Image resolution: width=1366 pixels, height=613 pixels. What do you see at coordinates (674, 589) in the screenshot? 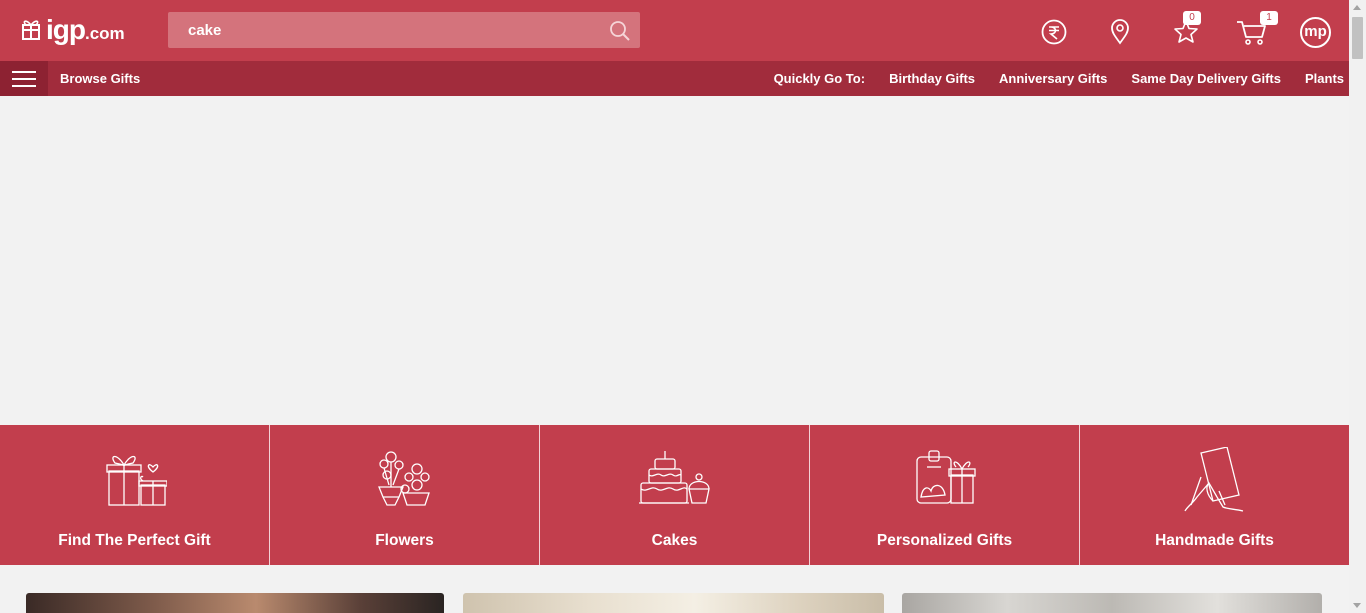
I see `product-cards-row` at bounding box center [674, 589].